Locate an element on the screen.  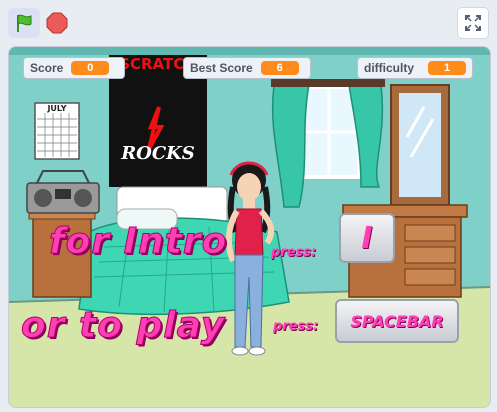
intro-key-button: I is located at coordinates (367, 238).